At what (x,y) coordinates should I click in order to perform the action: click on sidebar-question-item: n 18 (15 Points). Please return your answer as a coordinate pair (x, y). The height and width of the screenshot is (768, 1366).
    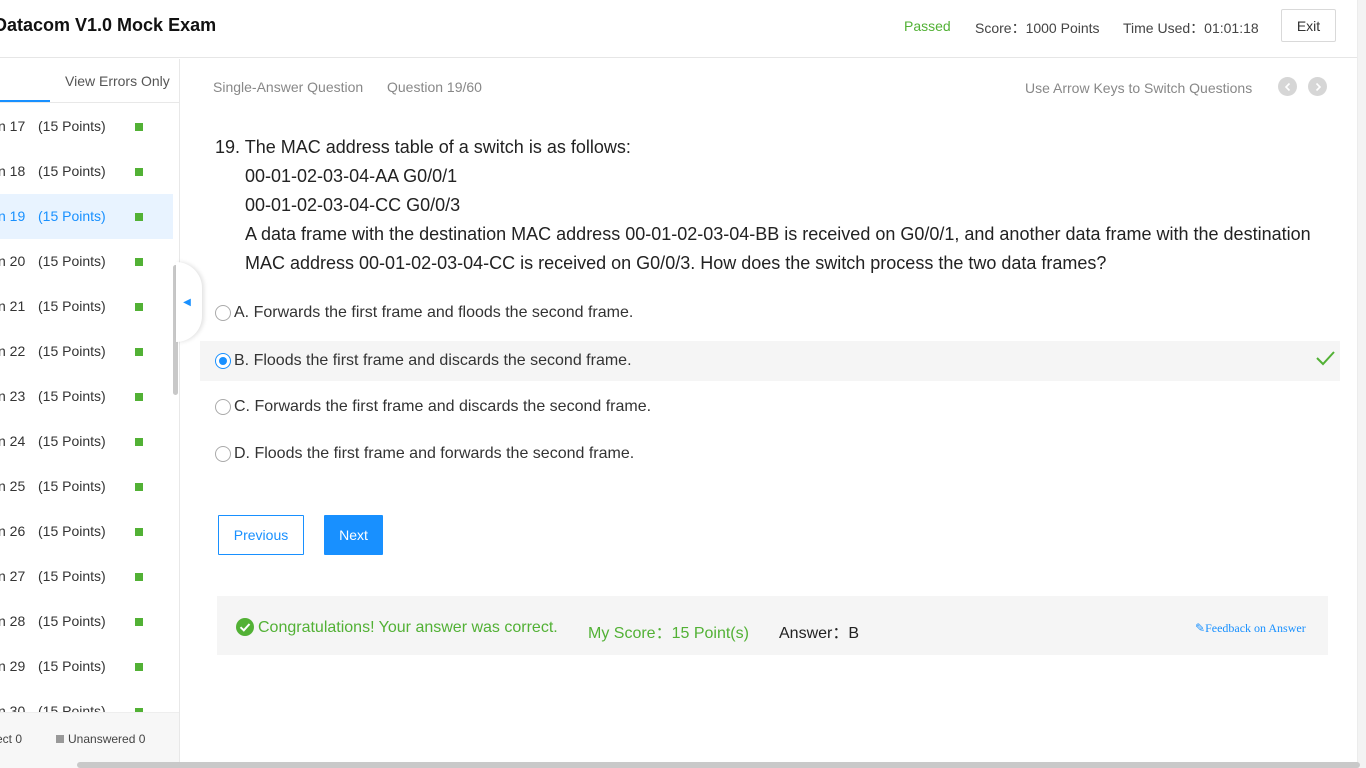
    Looking at the image, I should click on (86, 171).